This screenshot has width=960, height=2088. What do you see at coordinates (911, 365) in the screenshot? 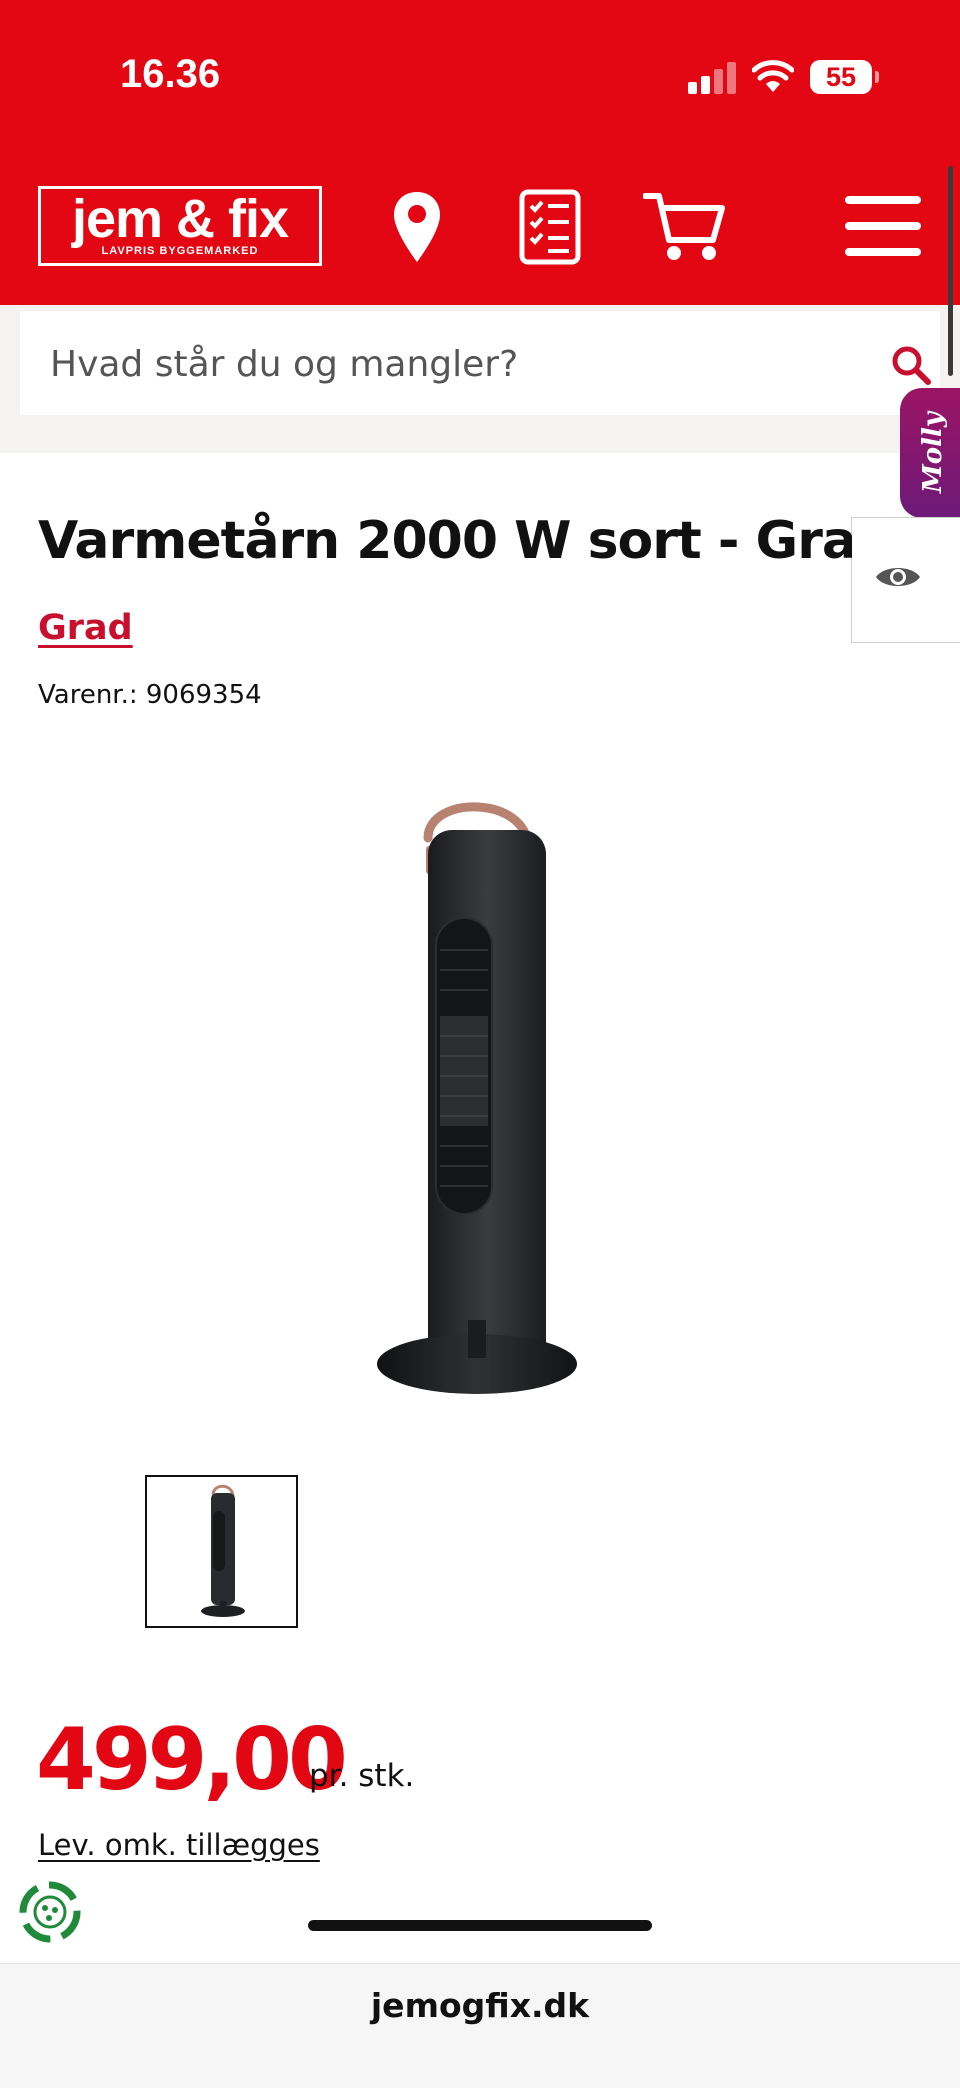
I see `search-icon` at bounding box center [911, 365].